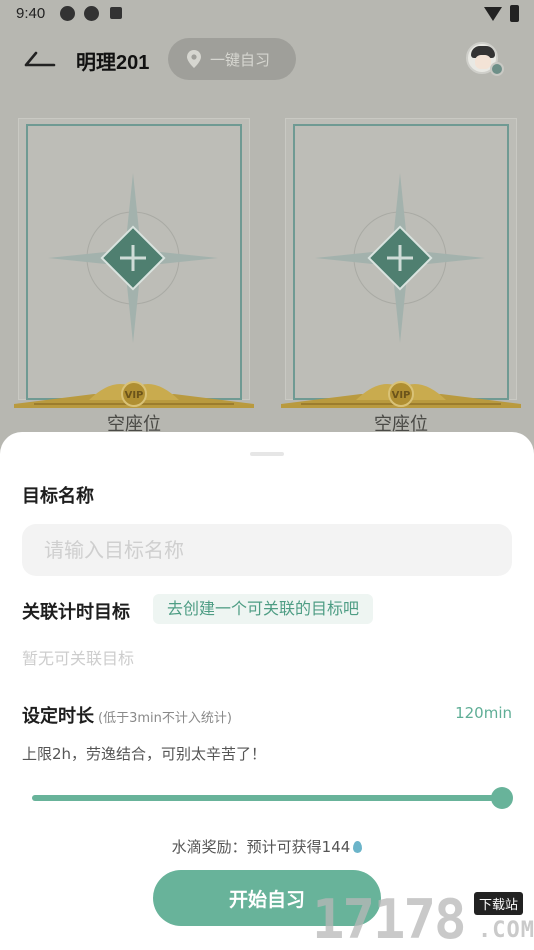 Image resolution: width=534 pixels, height=950 pixels. I want to click on create-goal-link: 去创建一个可关联的目标吧, so click(263, 609).